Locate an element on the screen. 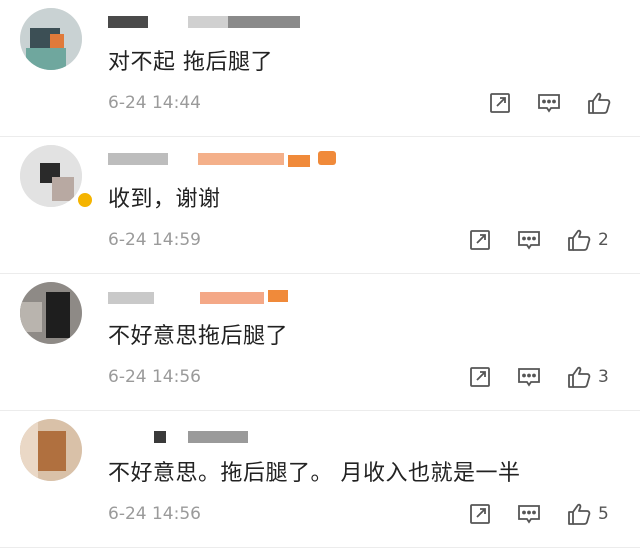  comment-text: 对不起 拖后腿了 is located at coordinates (190, 62).